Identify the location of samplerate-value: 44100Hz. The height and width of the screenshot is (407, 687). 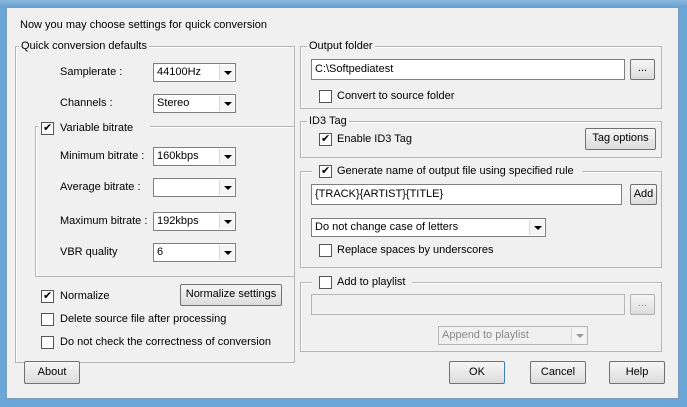
(179, 72).